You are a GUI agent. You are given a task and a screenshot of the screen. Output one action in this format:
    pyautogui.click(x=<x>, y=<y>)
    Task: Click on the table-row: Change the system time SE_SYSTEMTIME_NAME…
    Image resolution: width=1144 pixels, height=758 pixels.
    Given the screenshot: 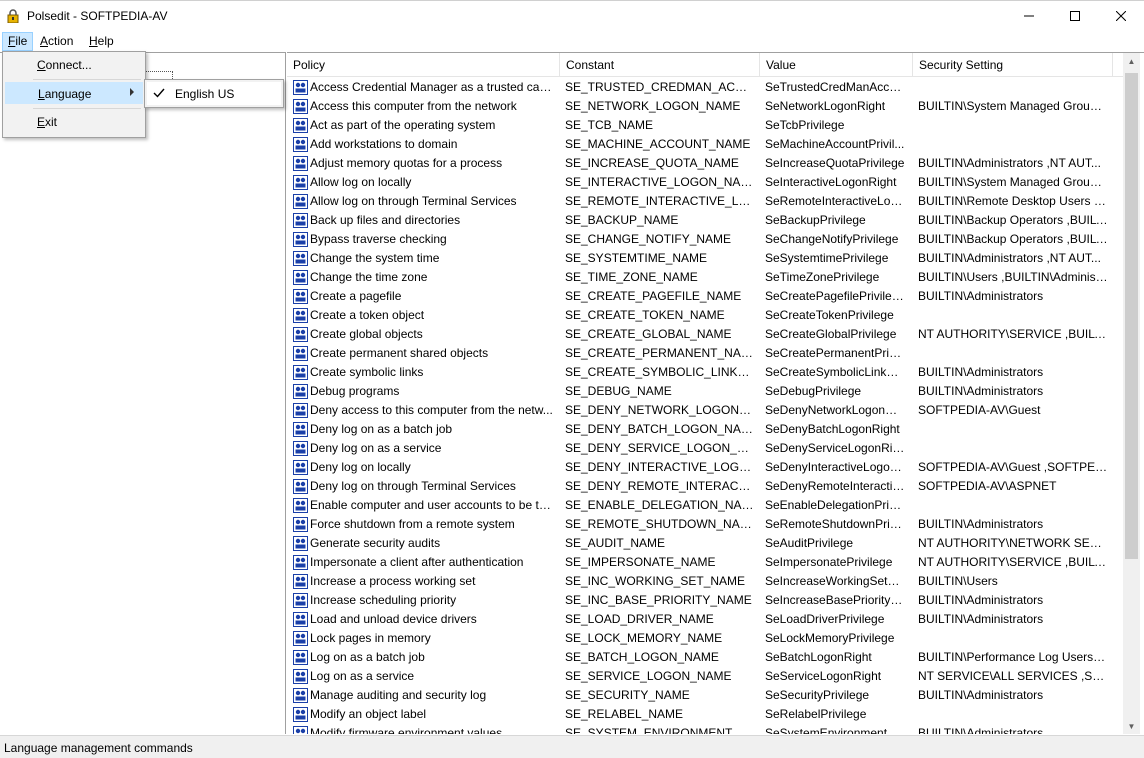 What is the action you would take?
    pyautogui.click(x=705, y=258)
    